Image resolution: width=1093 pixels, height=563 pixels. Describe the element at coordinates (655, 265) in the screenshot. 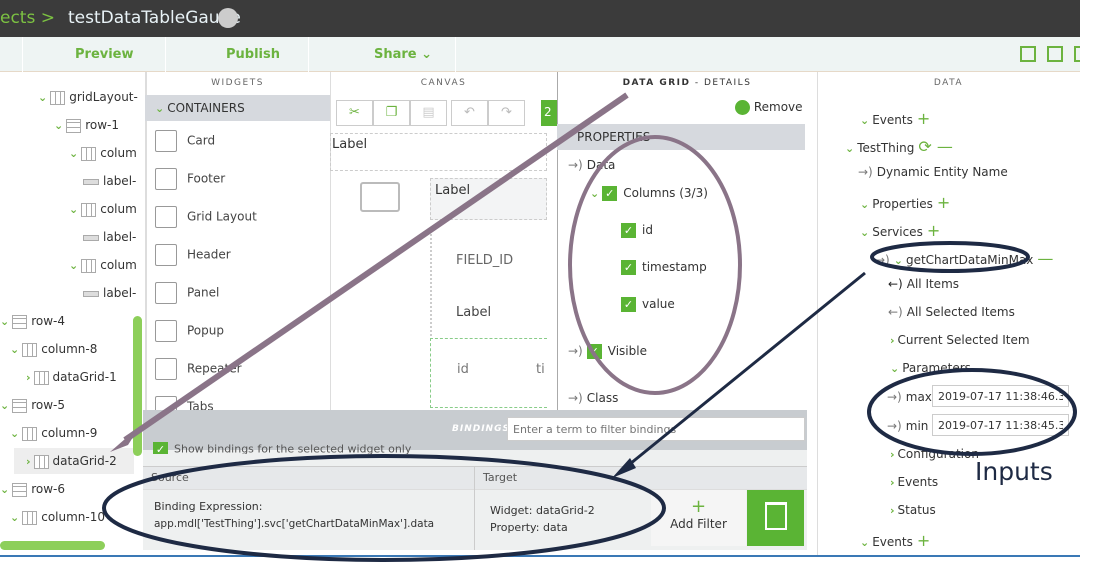

I see `annotation-ellipse-columns` at that location.